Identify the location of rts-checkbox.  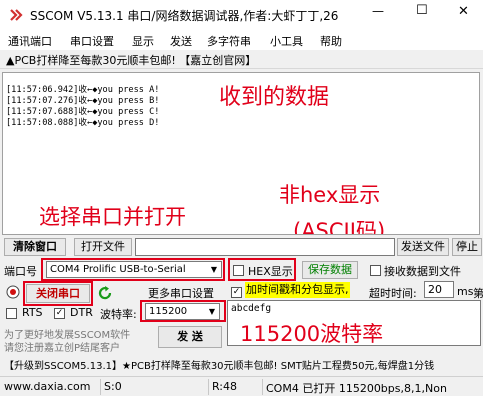
(11, 313).